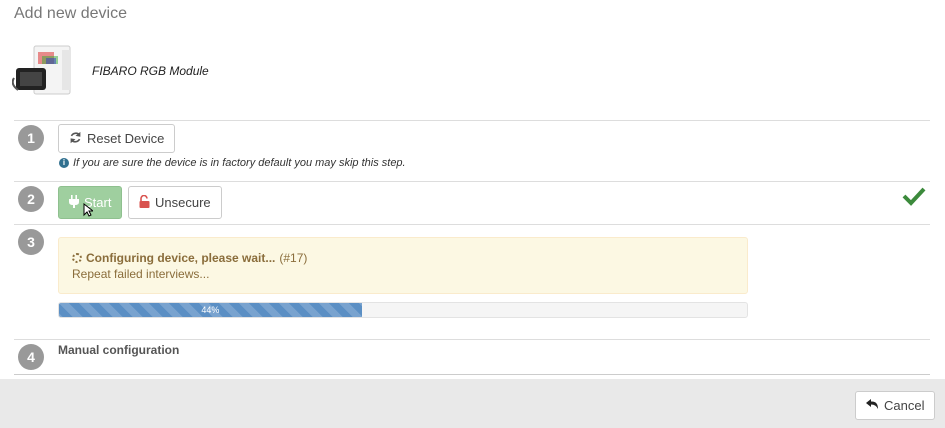  I want to click on unsecure-label: Unsecure, so click(183, 202).